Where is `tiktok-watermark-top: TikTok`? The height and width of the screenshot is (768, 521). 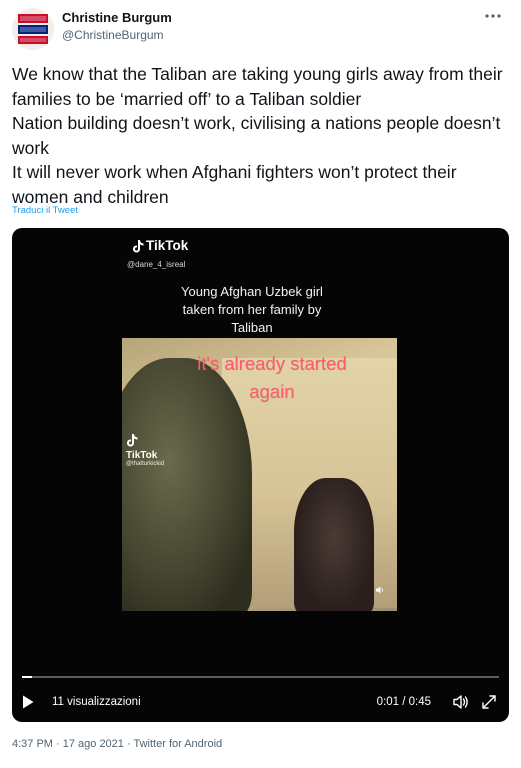
tiktok-watermark-top: TikTok is located at coordinates (160, 245).